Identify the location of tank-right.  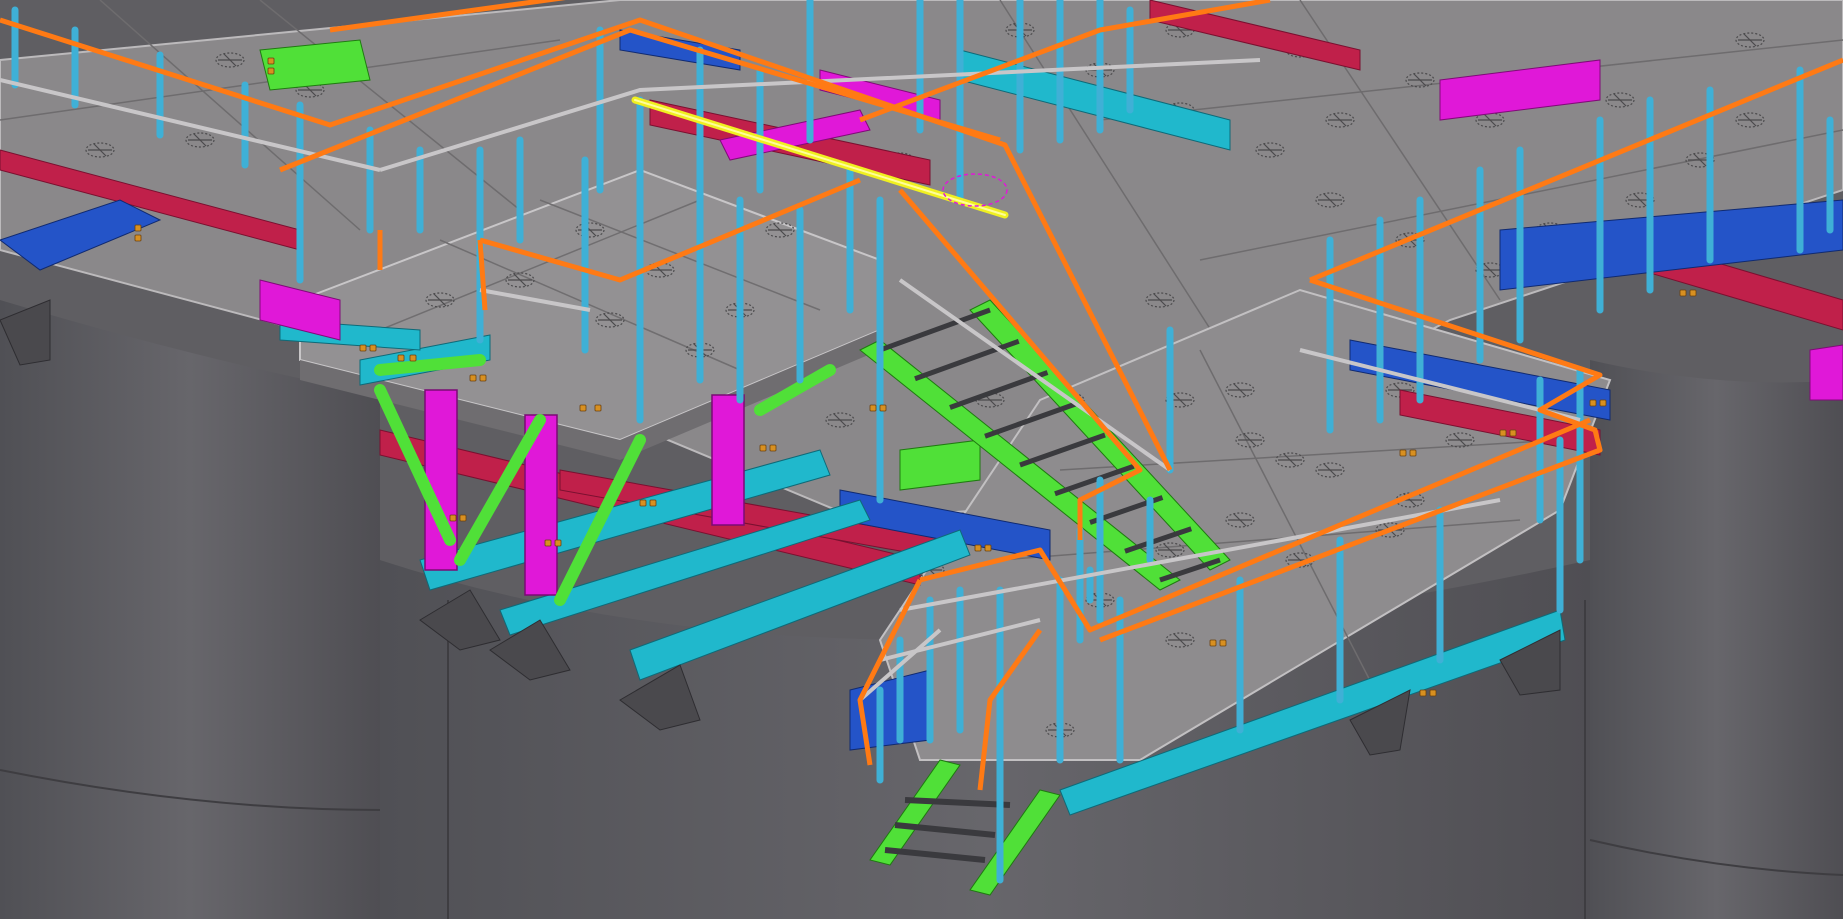
(1716, 639).